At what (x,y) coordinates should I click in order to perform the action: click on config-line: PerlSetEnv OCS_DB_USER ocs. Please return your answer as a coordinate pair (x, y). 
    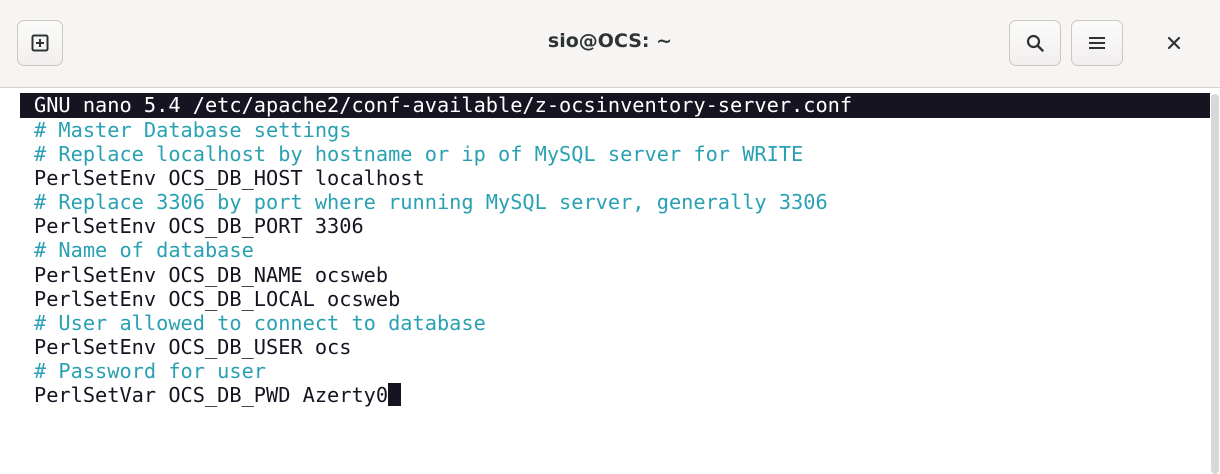
    Looking at the image, I should click on (193, 346).